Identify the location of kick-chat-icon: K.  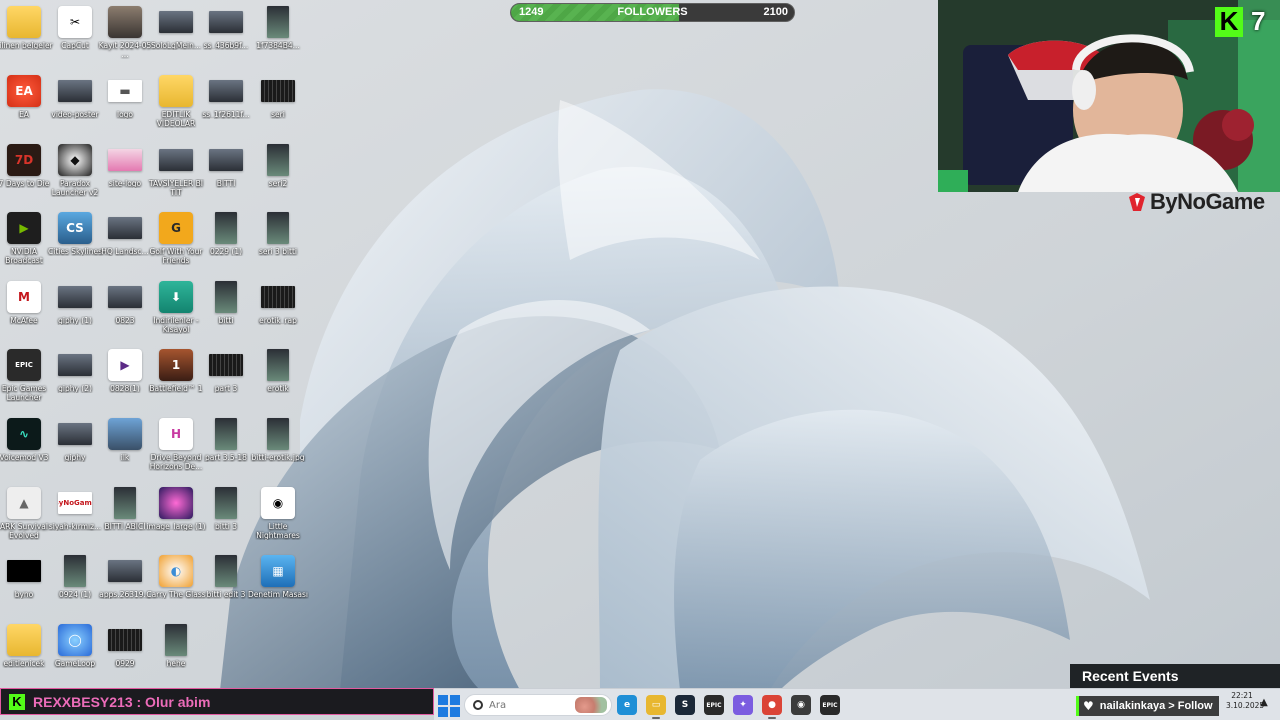
(17, 701).